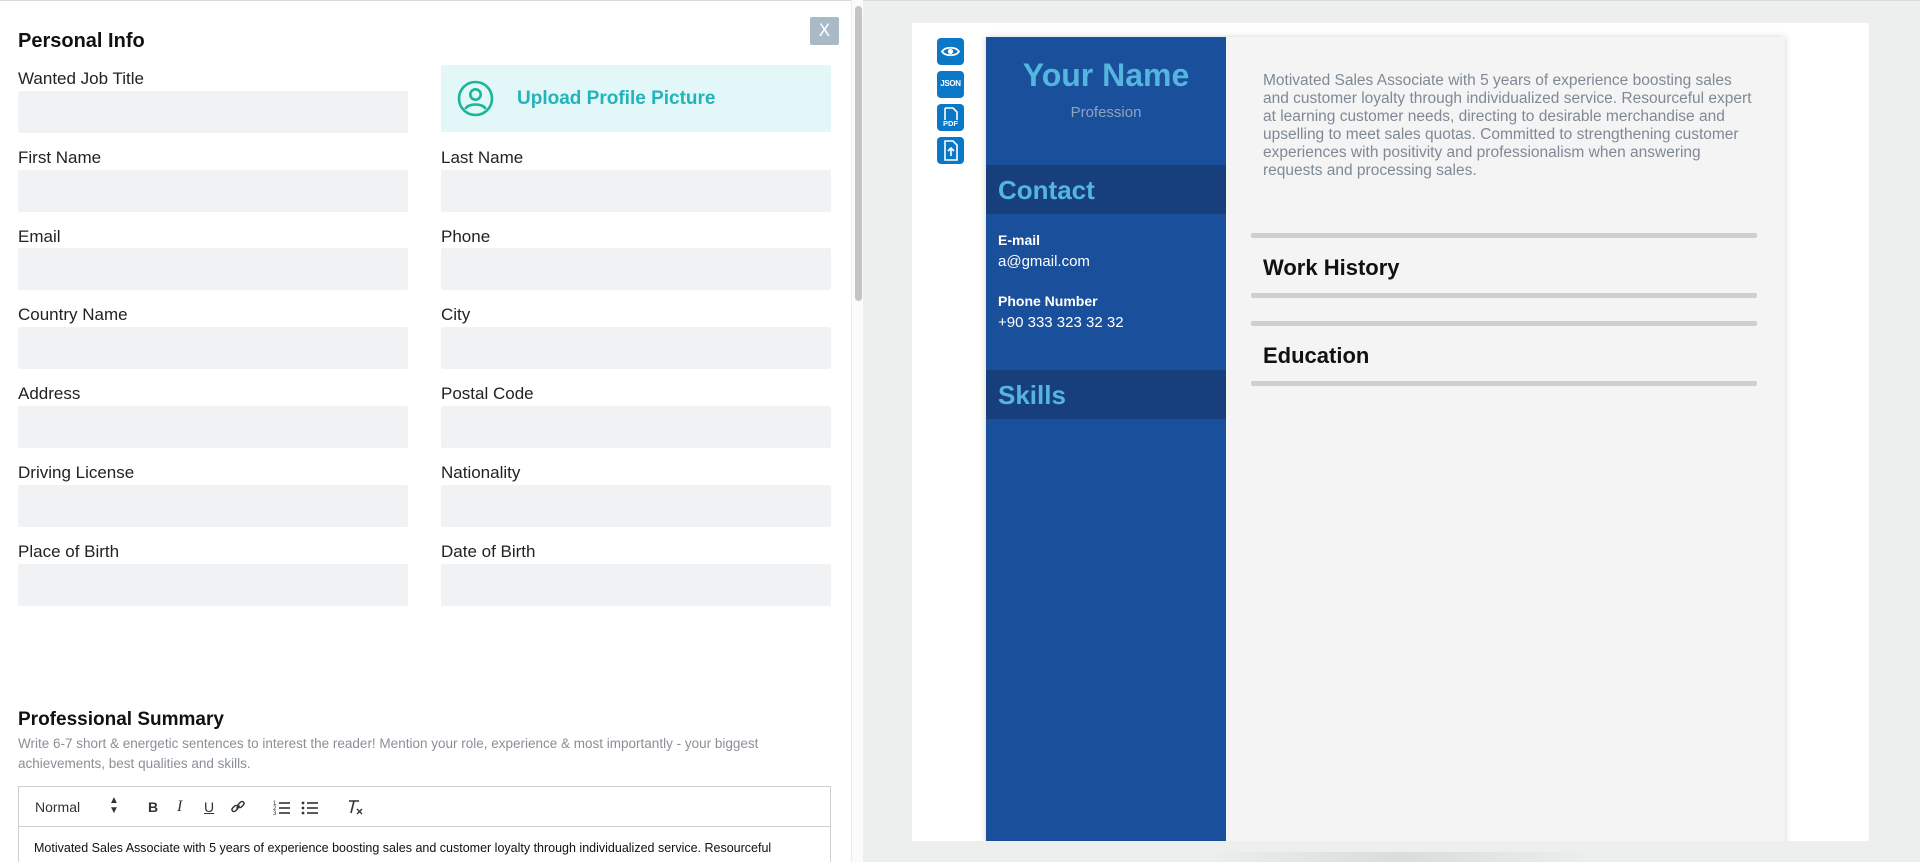 Image resolution: width=1920 pixels, height=862 pixels. I want to click on address-label: Address, so click(49, 393).